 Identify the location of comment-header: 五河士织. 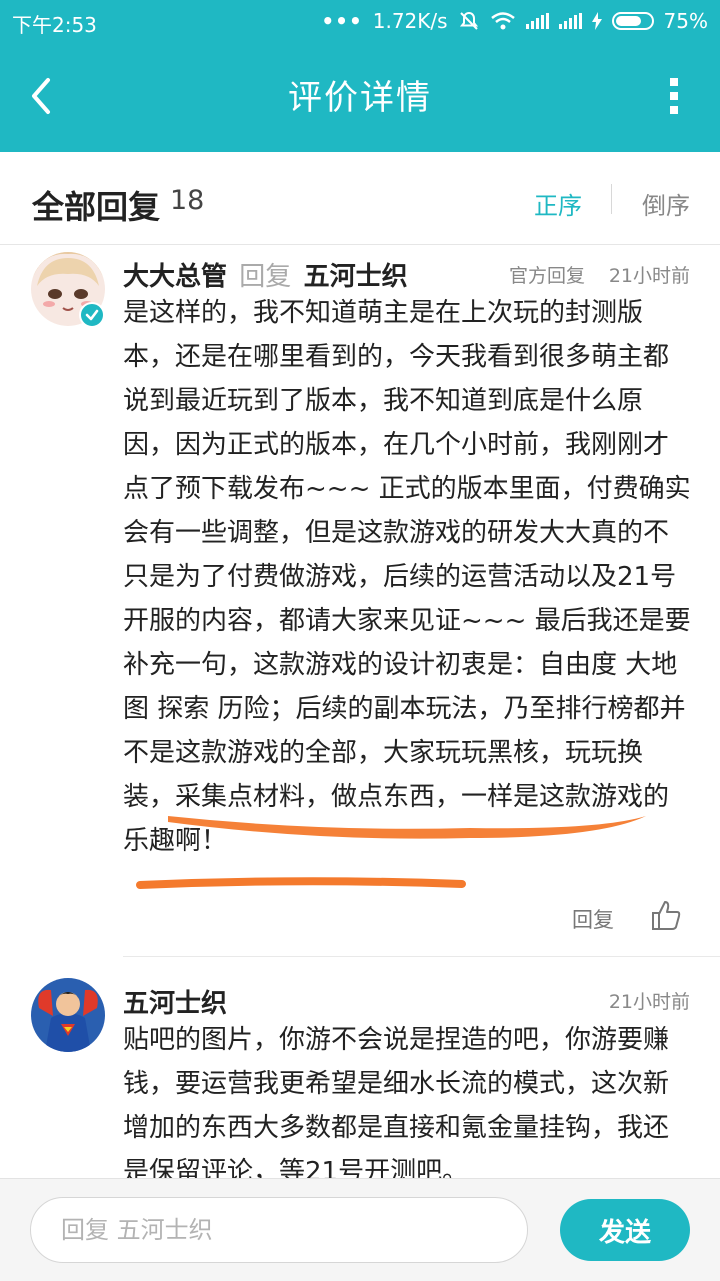
(175, 1001).